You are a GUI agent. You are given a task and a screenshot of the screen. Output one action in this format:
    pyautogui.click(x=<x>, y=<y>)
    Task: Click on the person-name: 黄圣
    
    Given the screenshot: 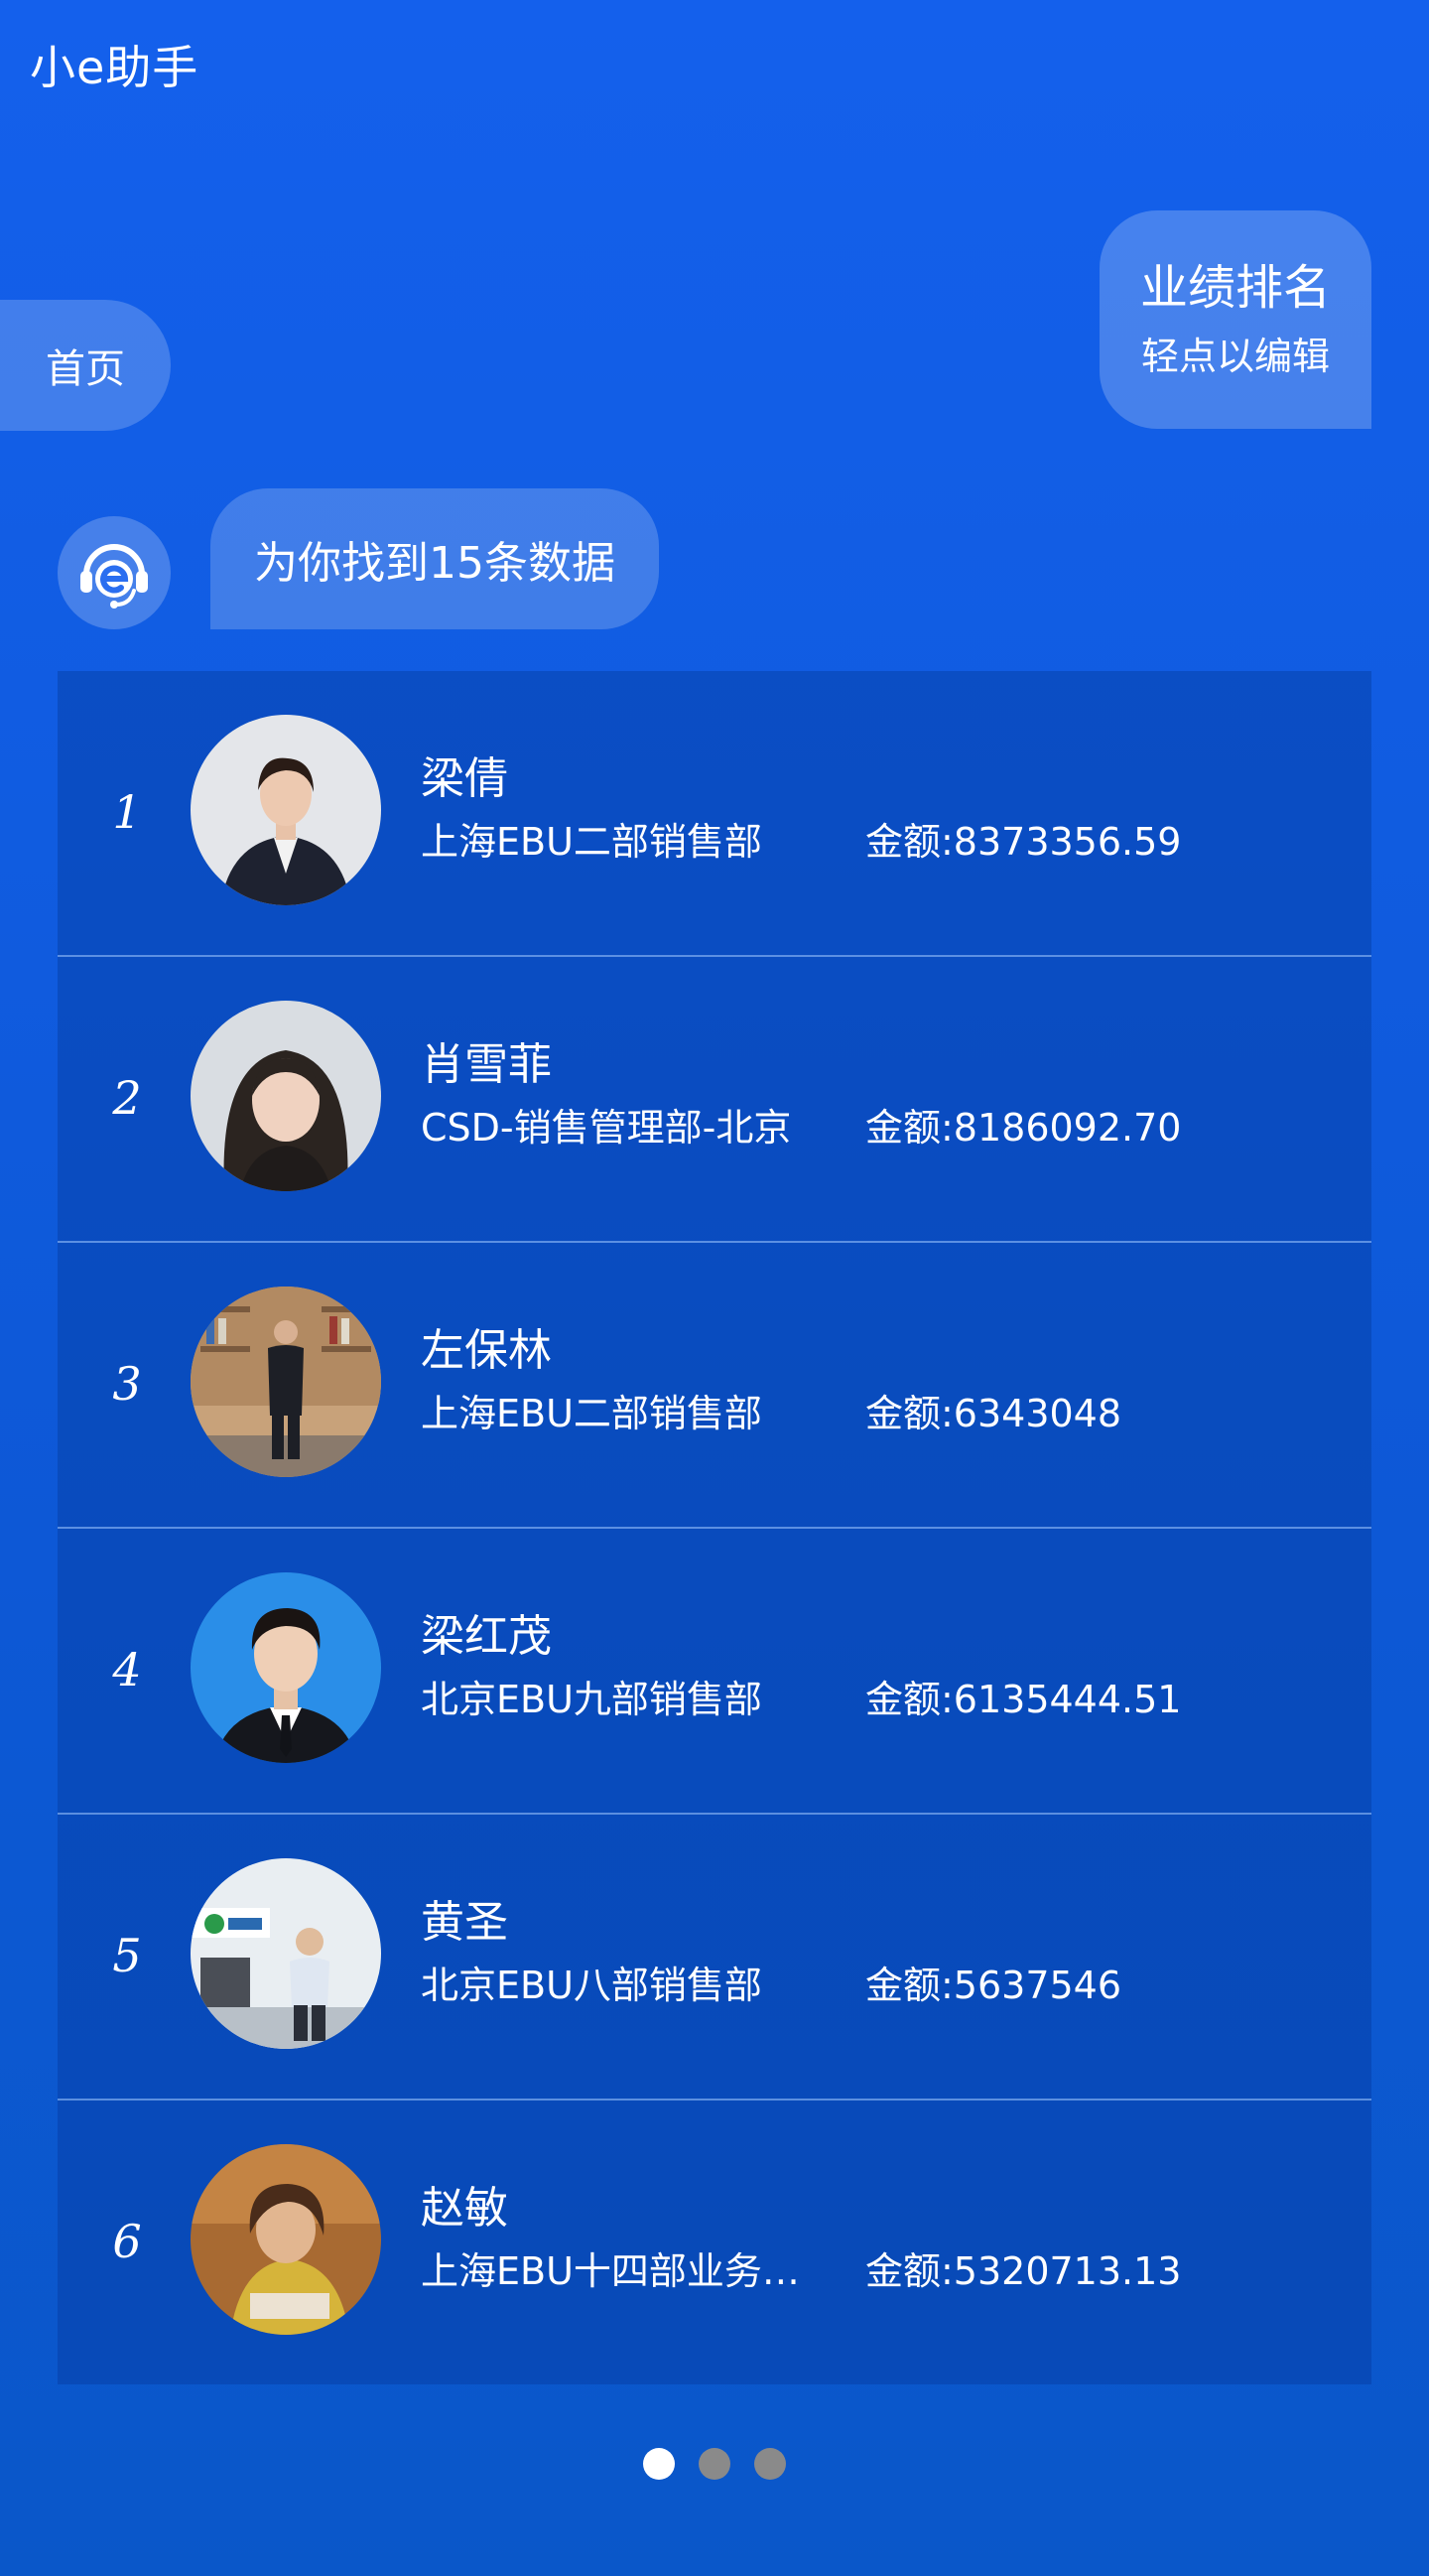 What is the action you would take?
    pyautogui.click(x=464, y=1922)
    